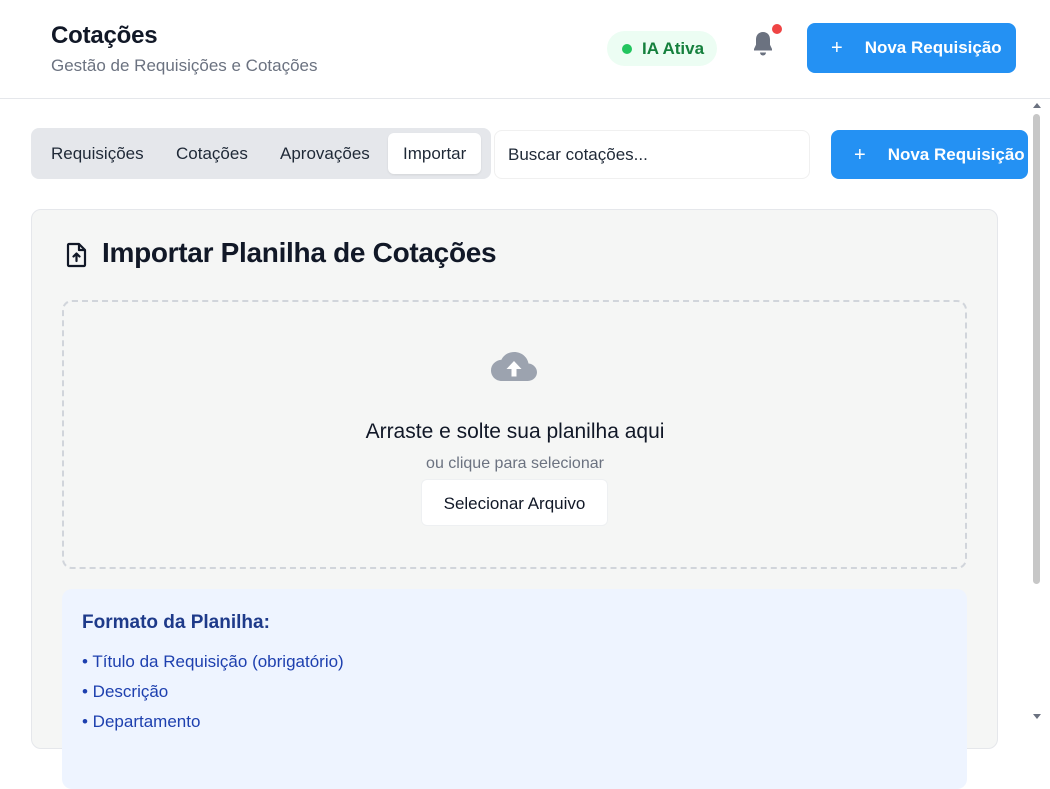 This screenshot has height=789, width=1050. What do you see at coordinates (627, 48) in the screenshot?
I see `status-dot-icon` at bounding box center [627, 48].